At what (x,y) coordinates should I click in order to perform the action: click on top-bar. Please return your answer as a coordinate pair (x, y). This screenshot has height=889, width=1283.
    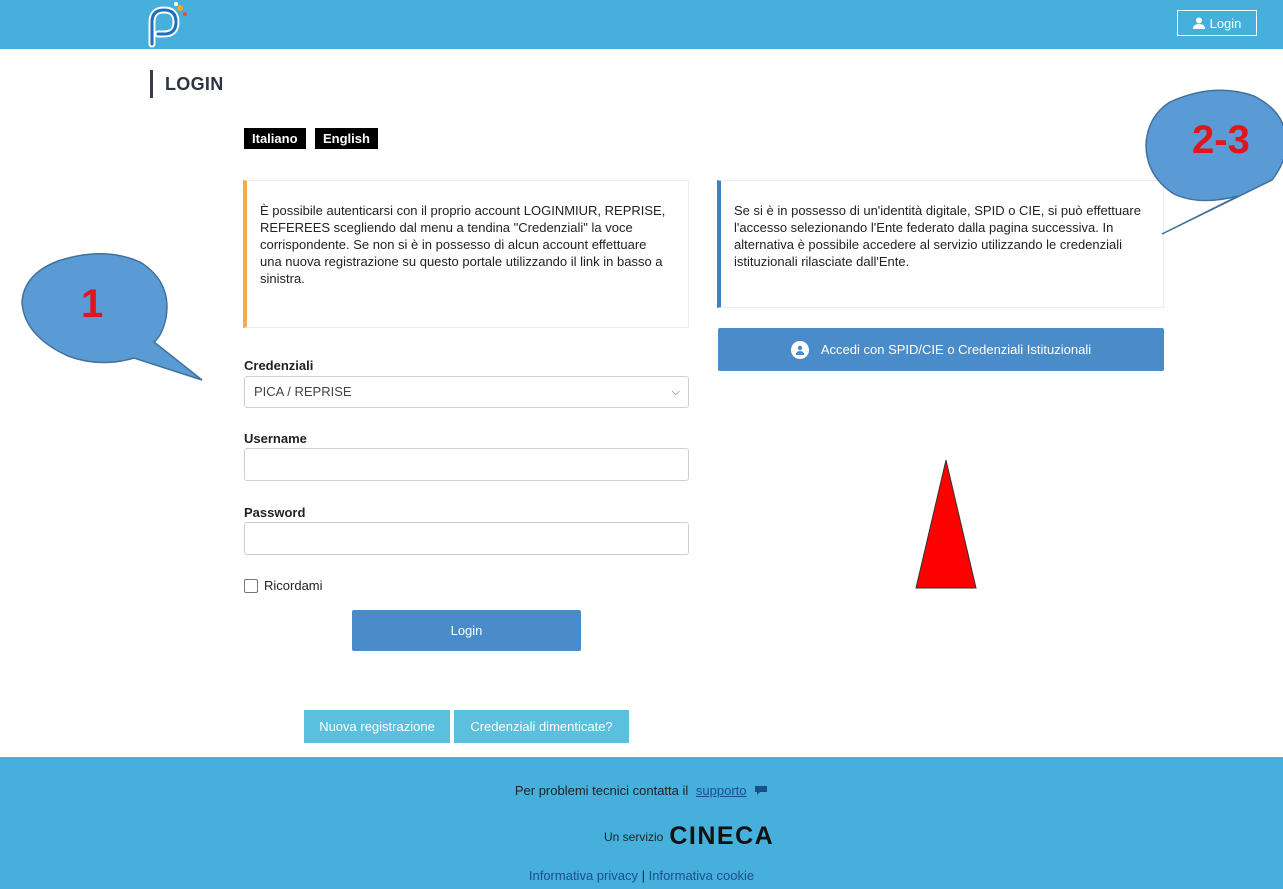
    Looking at the image, I should click on (641, 24).